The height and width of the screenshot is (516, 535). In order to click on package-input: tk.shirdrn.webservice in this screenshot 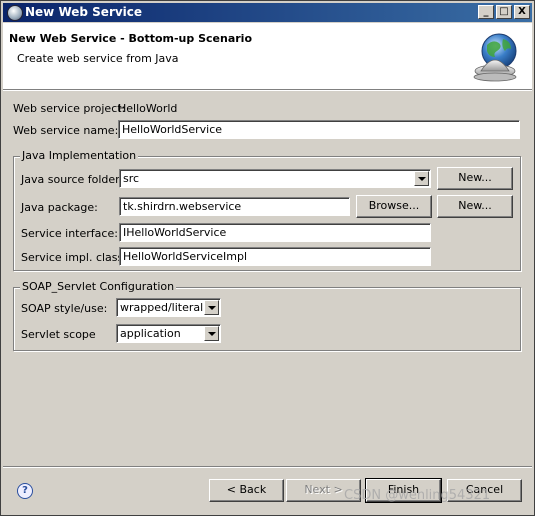, I will do `click(234, 206)`.